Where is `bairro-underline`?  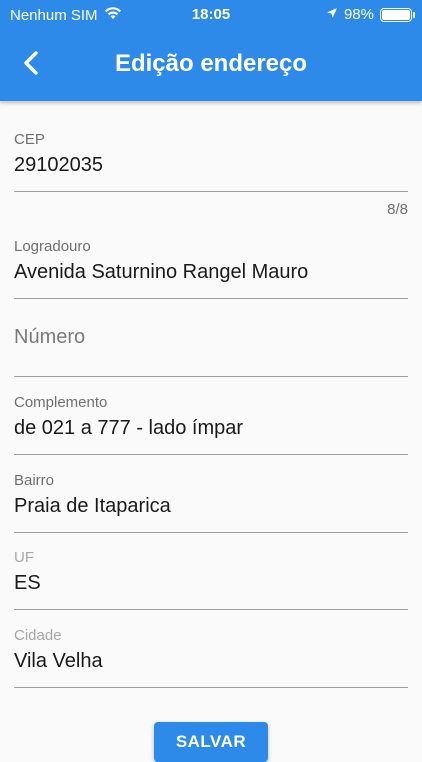
bairro-underline is located at coordinates (211, 532).